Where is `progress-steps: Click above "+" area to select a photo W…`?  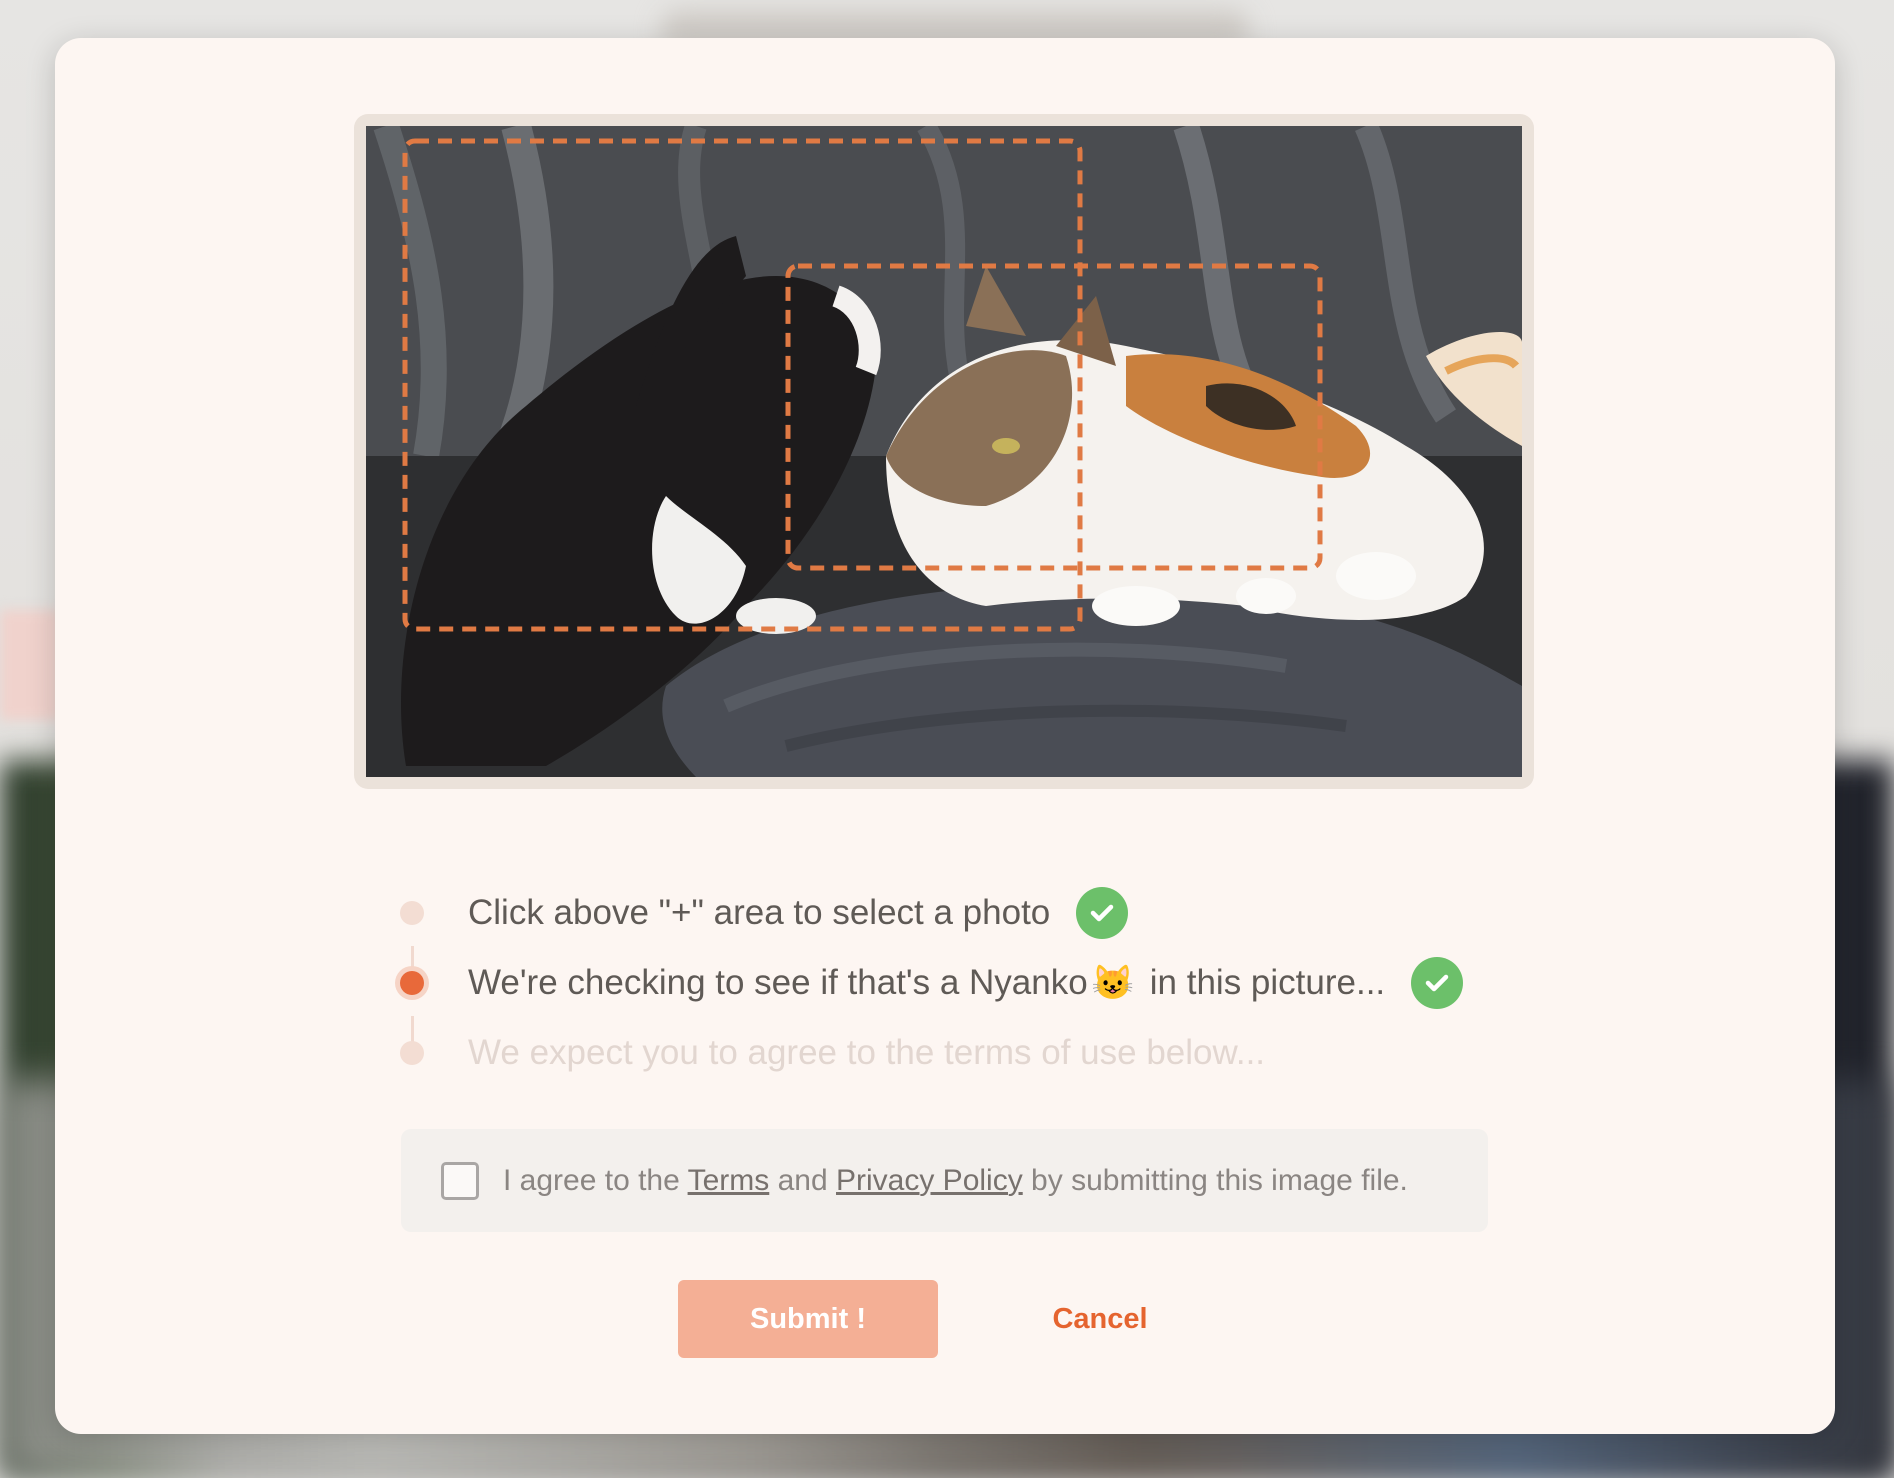
progress-steps: Click above "+" area to select a photo W… is located at coordinates (975, 983).